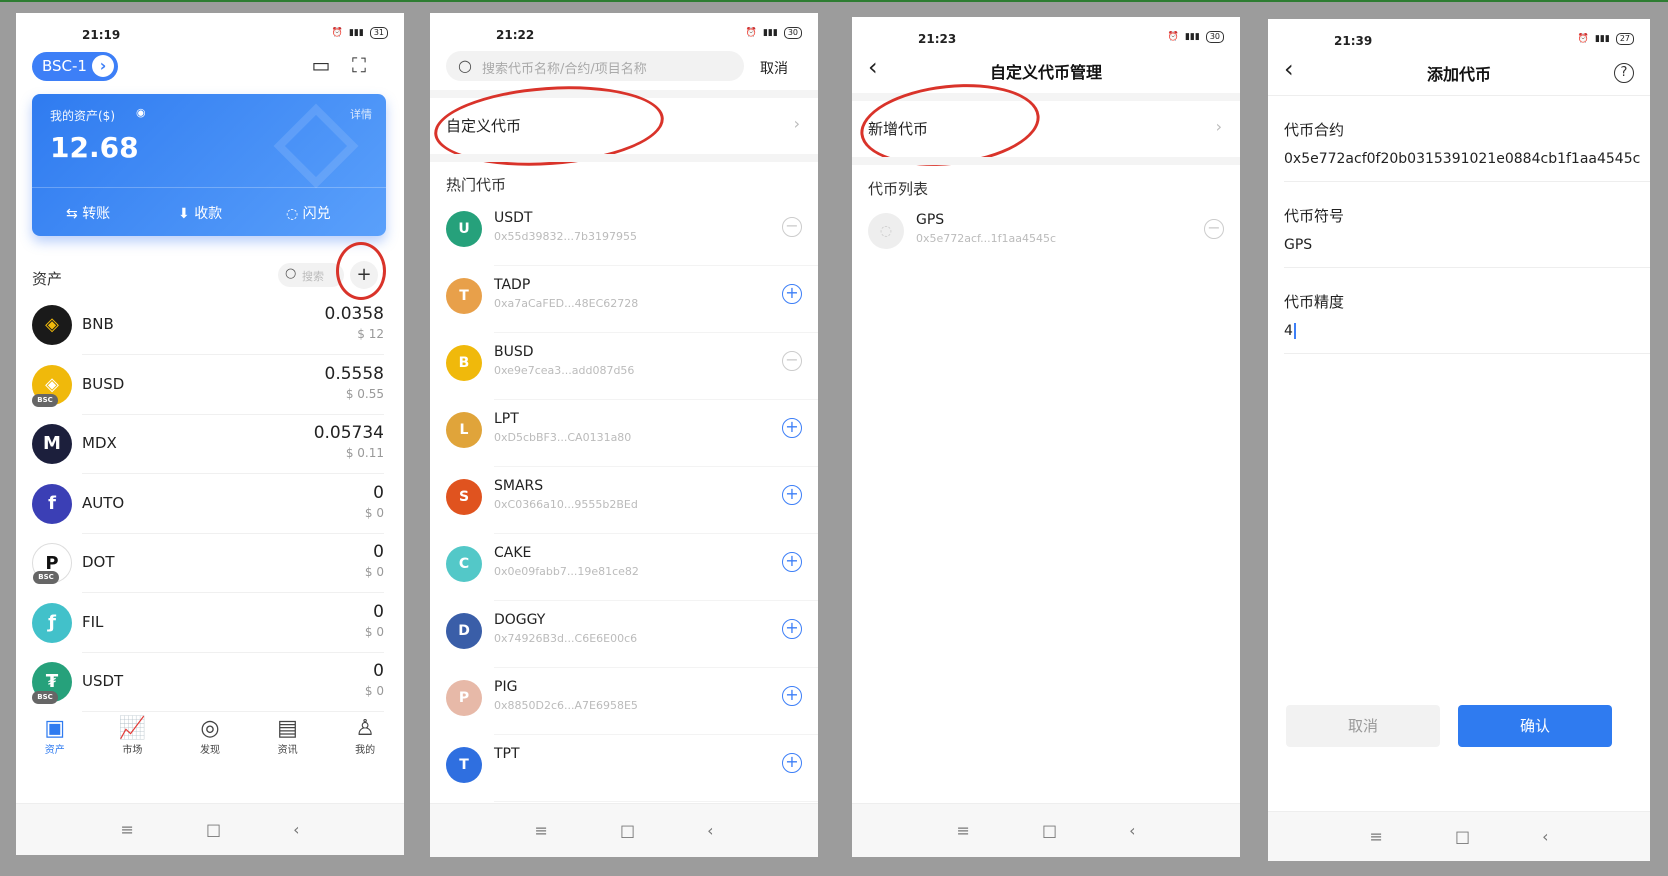 Image resolution: width=1668 pixels, height=876 pixels. I want to click on token-symbol: DOGGY, so click(520, 620).